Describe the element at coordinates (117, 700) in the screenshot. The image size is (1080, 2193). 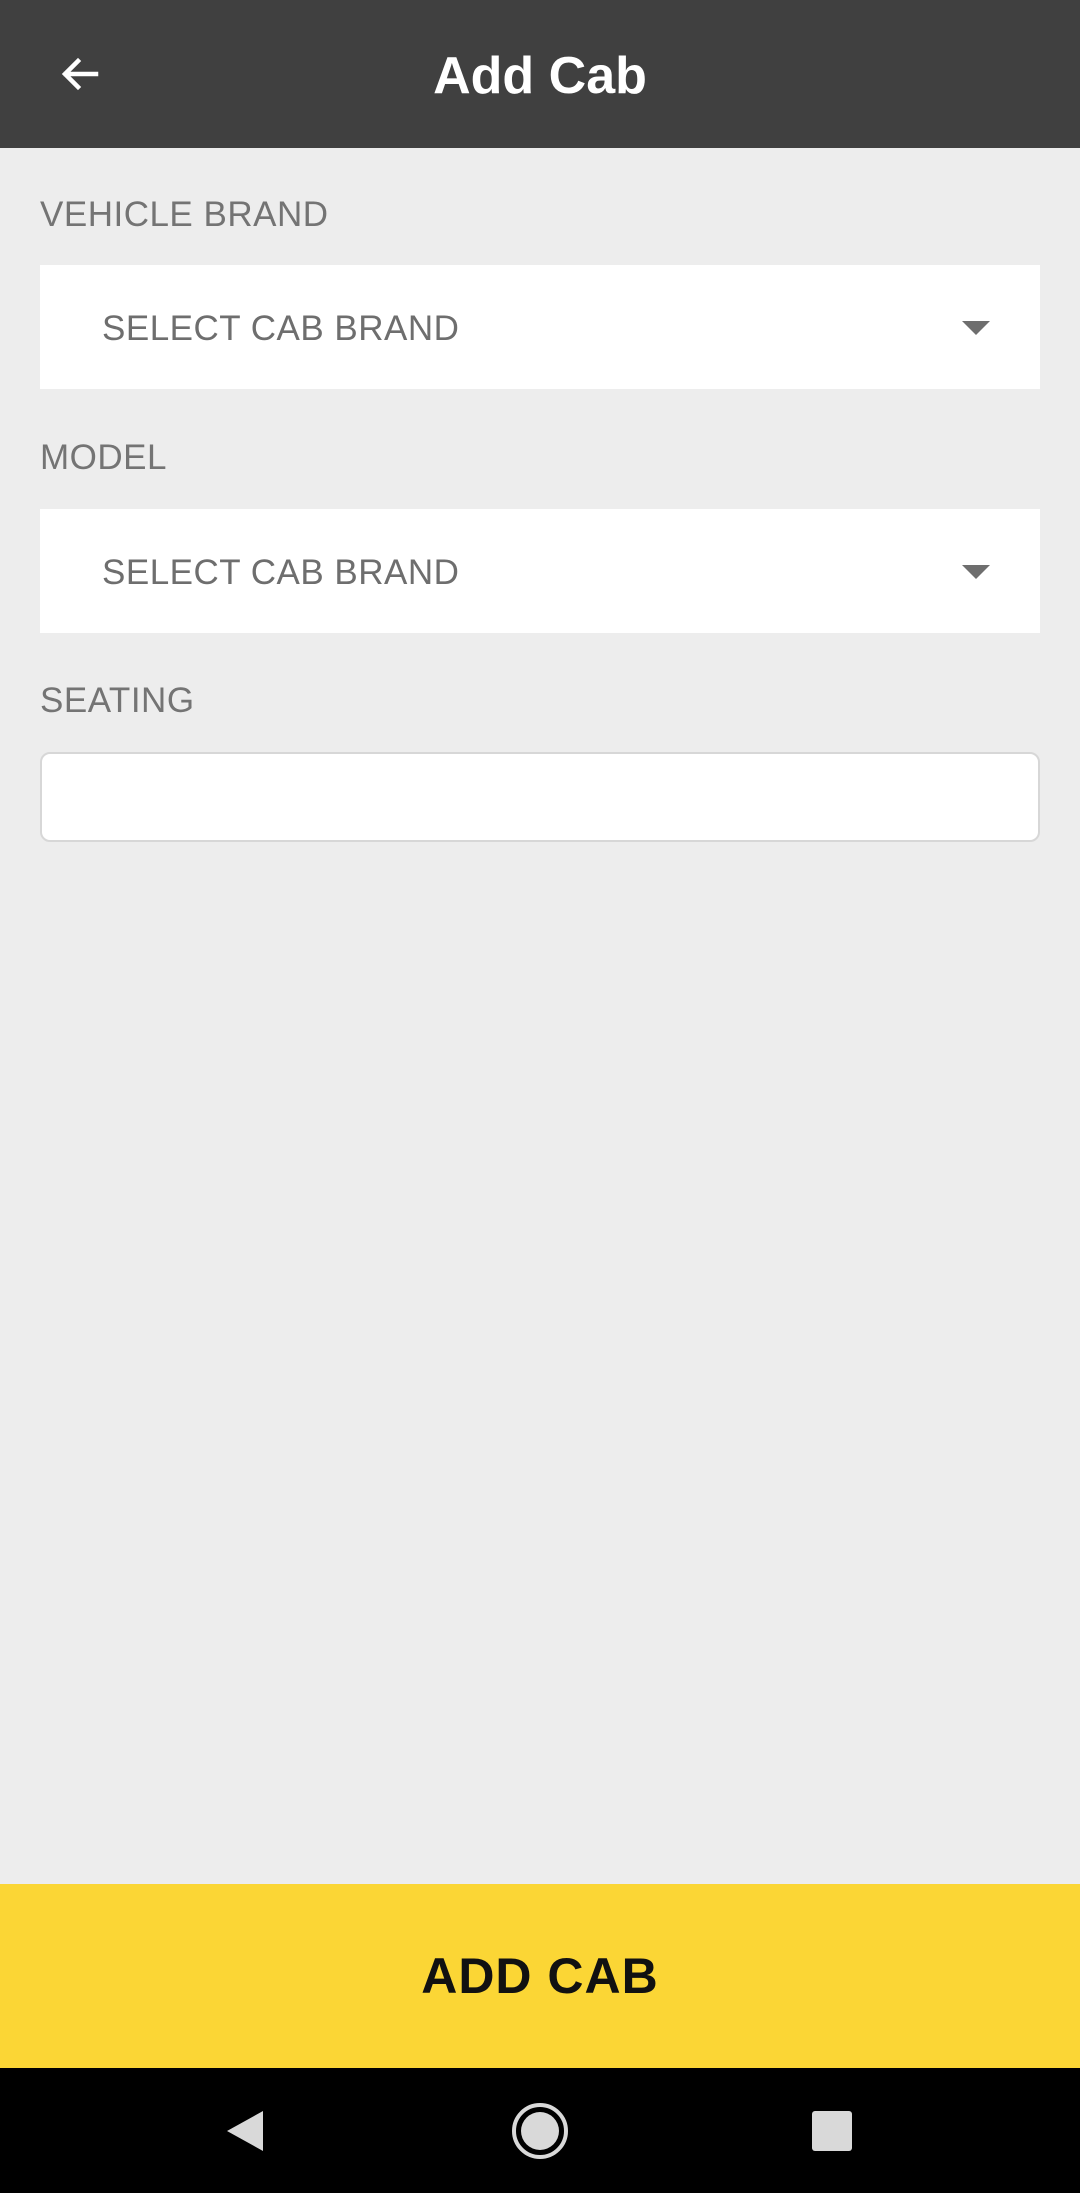
I see `seating-label: SEATING` at that location.